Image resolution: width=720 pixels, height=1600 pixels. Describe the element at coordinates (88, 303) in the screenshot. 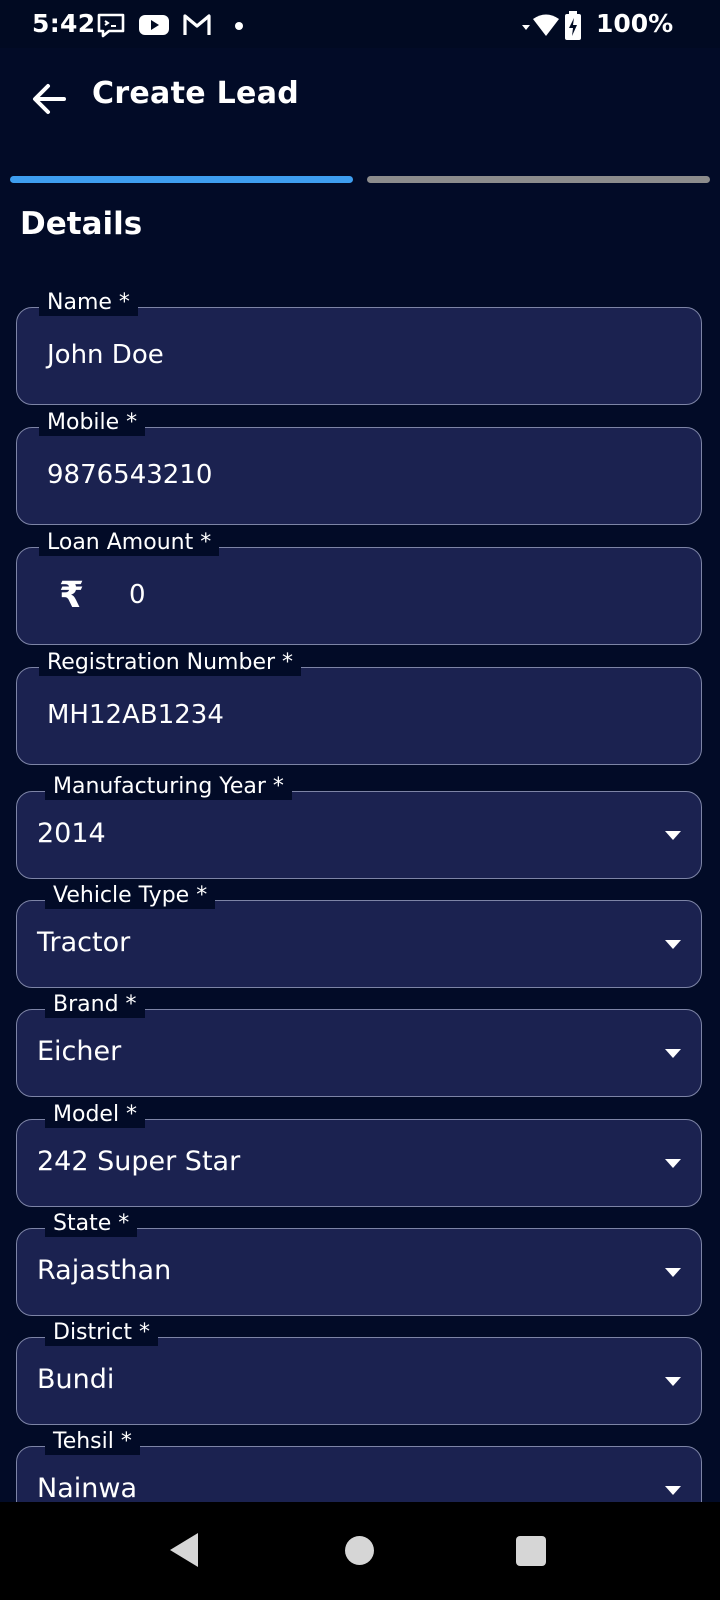

I see `name-label: Name *` at that location.